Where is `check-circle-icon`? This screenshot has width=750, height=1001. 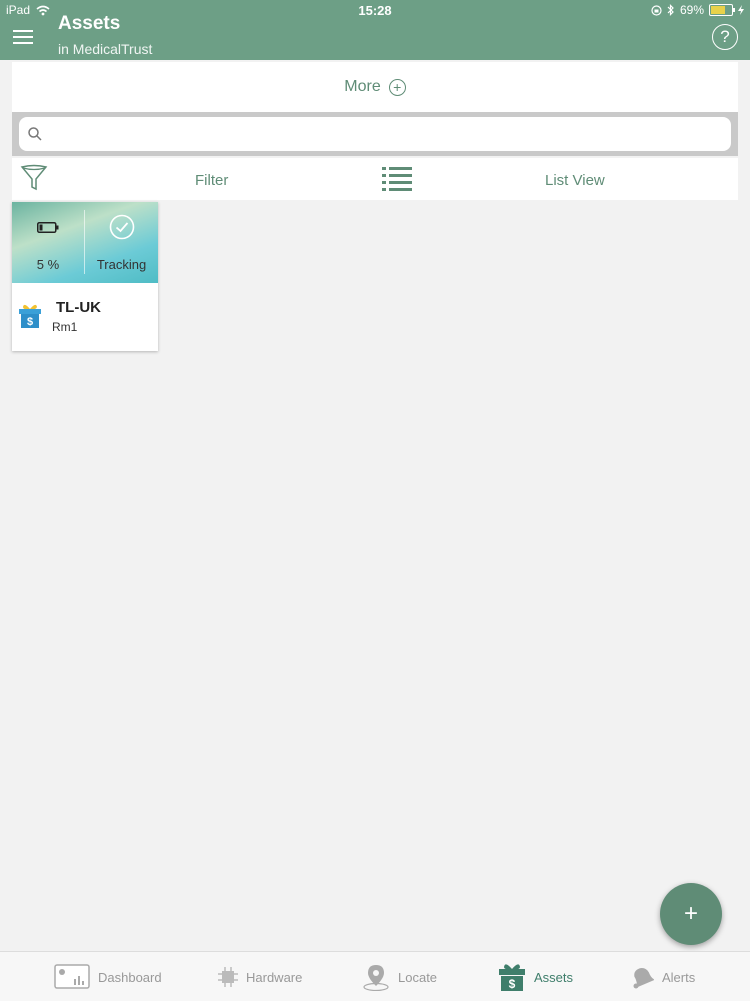
check-circle-icon is located at coordinates (122, 227).